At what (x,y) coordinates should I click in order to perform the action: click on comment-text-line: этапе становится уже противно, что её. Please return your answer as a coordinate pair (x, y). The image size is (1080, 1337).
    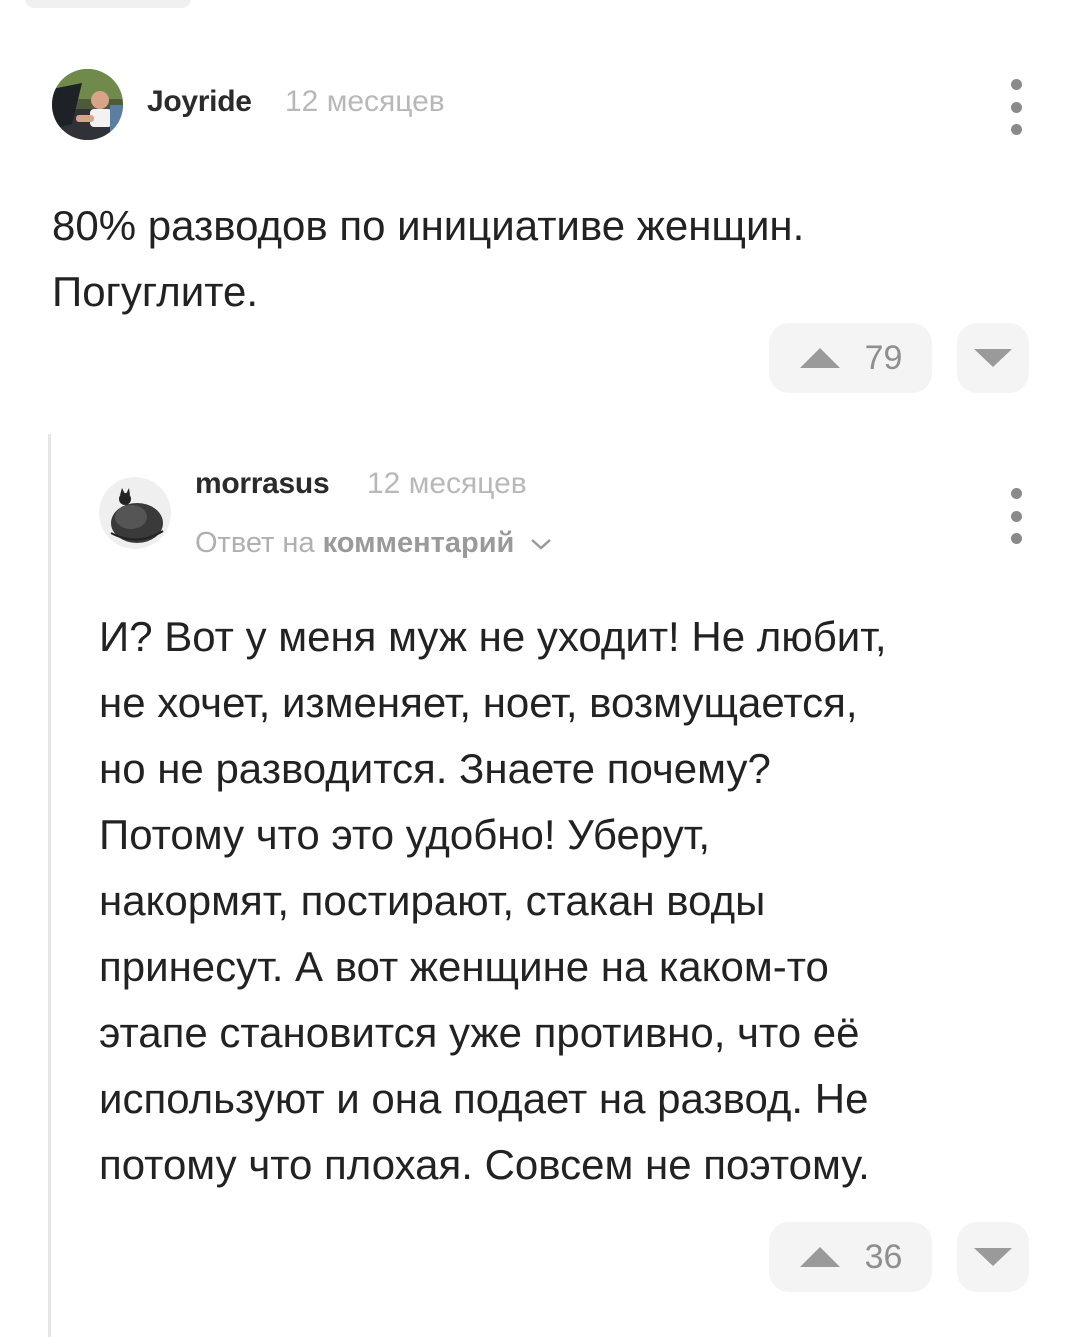
    Looking at the image, I should click on (479, 1032).